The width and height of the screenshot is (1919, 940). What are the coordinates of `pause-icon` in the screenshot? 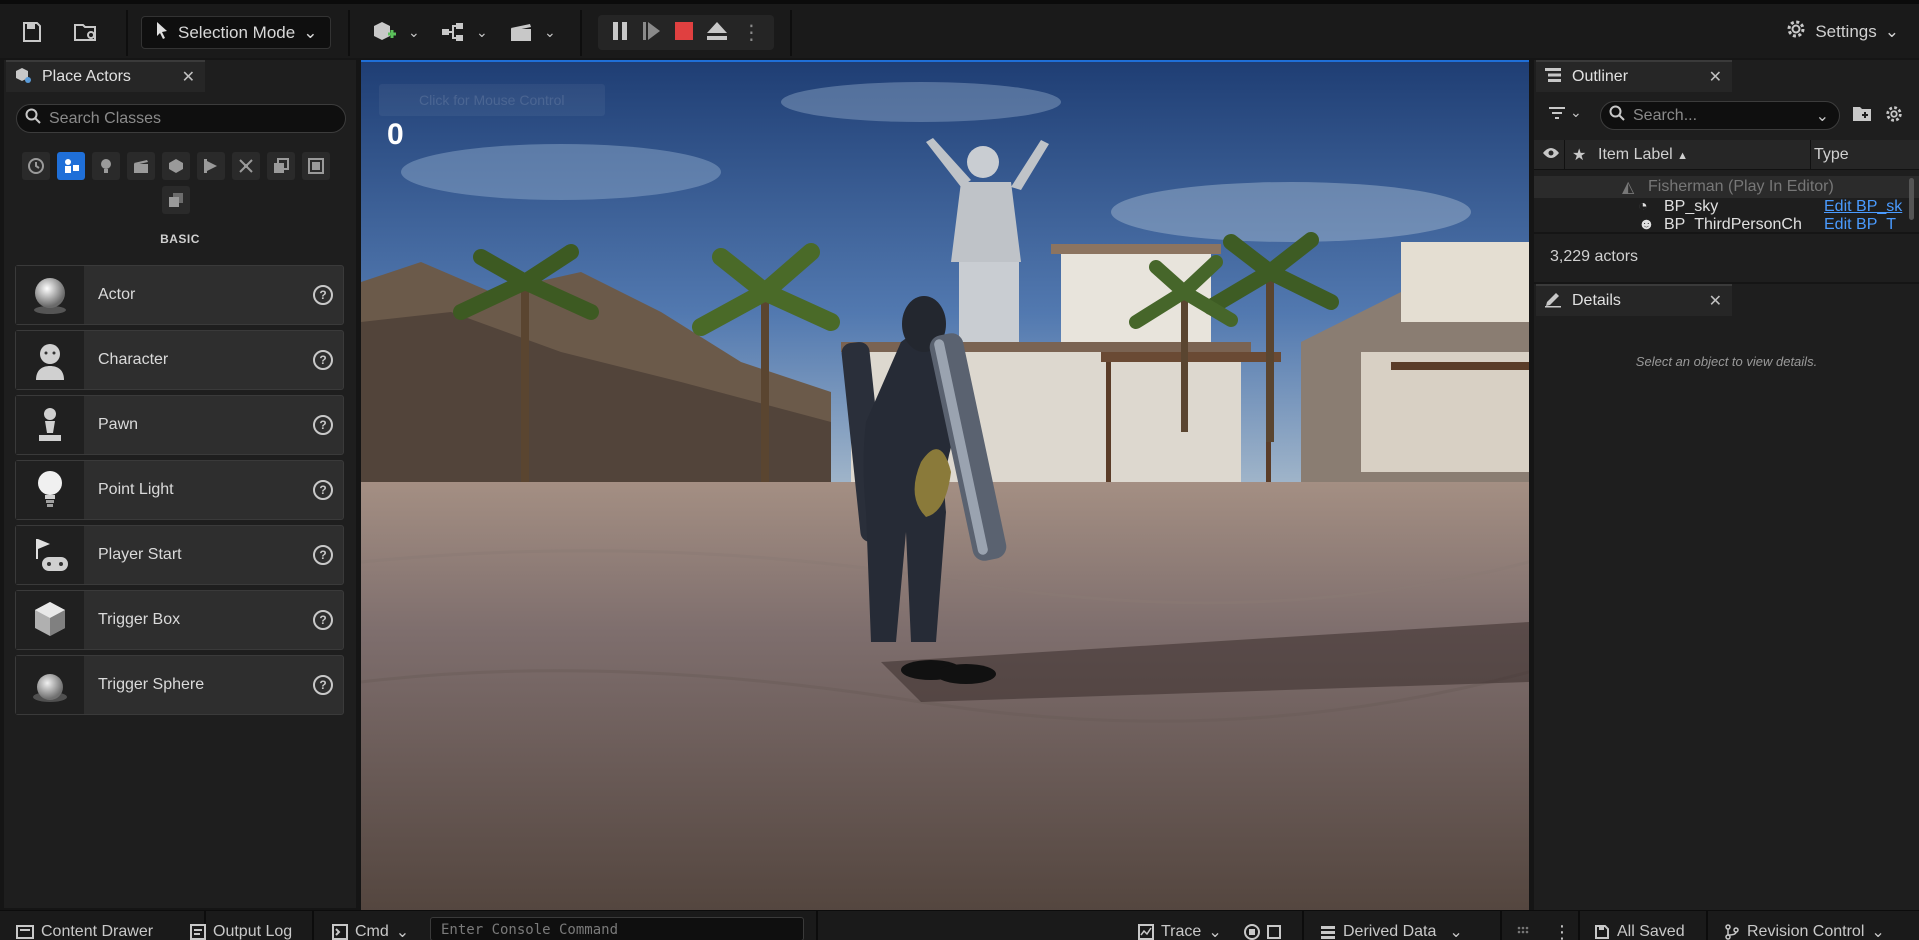 It's located at (620, 32).